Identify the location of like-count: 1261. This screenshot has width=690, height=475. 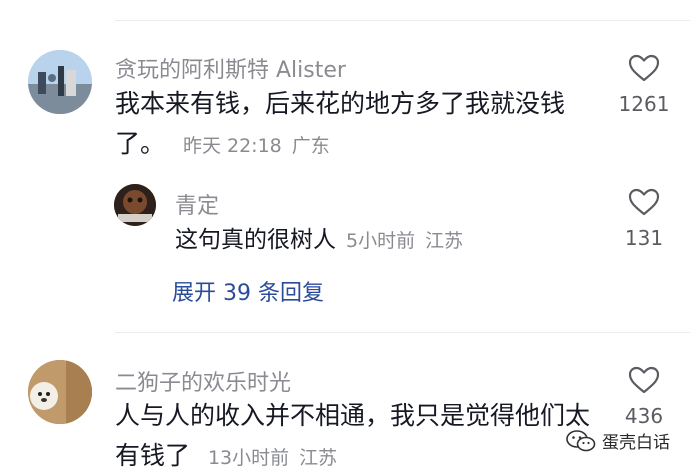
(644, 104).